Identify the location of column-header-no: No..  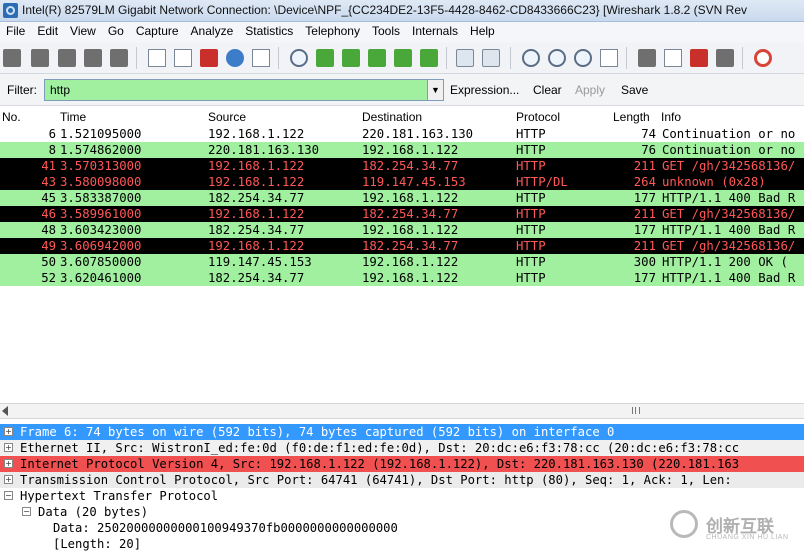
(11, 117).